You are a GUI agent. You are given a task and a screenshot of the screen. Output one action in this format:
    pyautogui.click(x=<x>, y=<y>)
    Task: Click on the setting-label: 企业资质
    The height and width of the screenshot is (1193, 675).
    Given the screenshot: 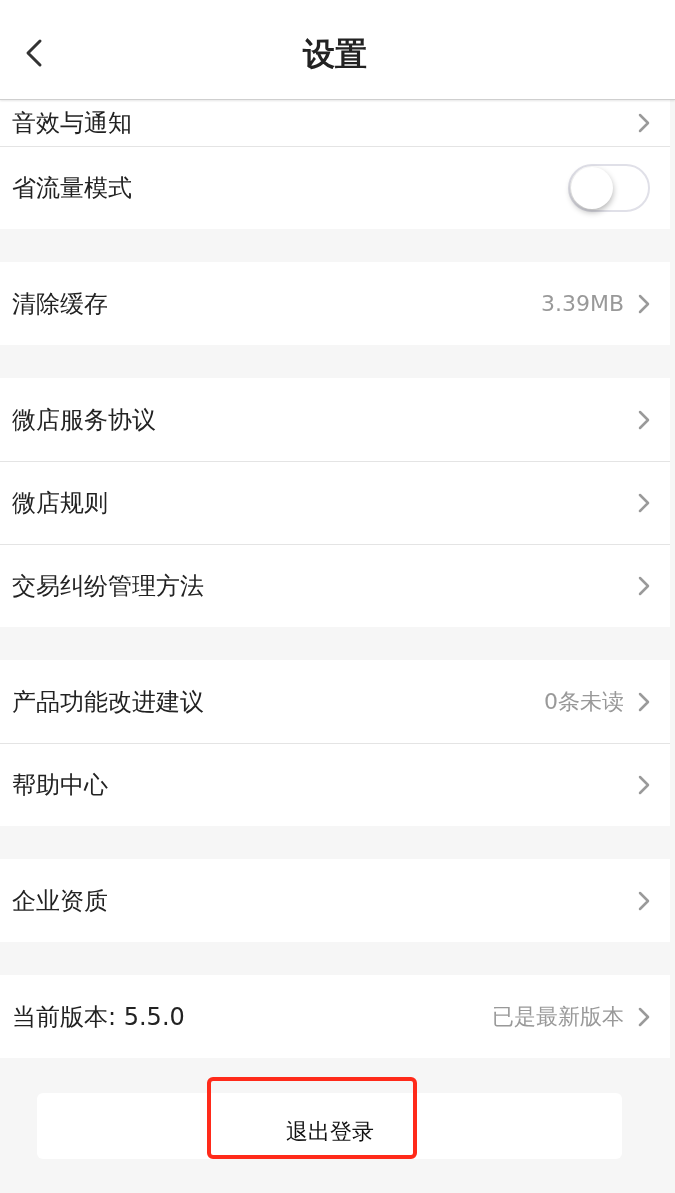 What is the action you would take?
    pyautogui.click(x=60, y=901)
    